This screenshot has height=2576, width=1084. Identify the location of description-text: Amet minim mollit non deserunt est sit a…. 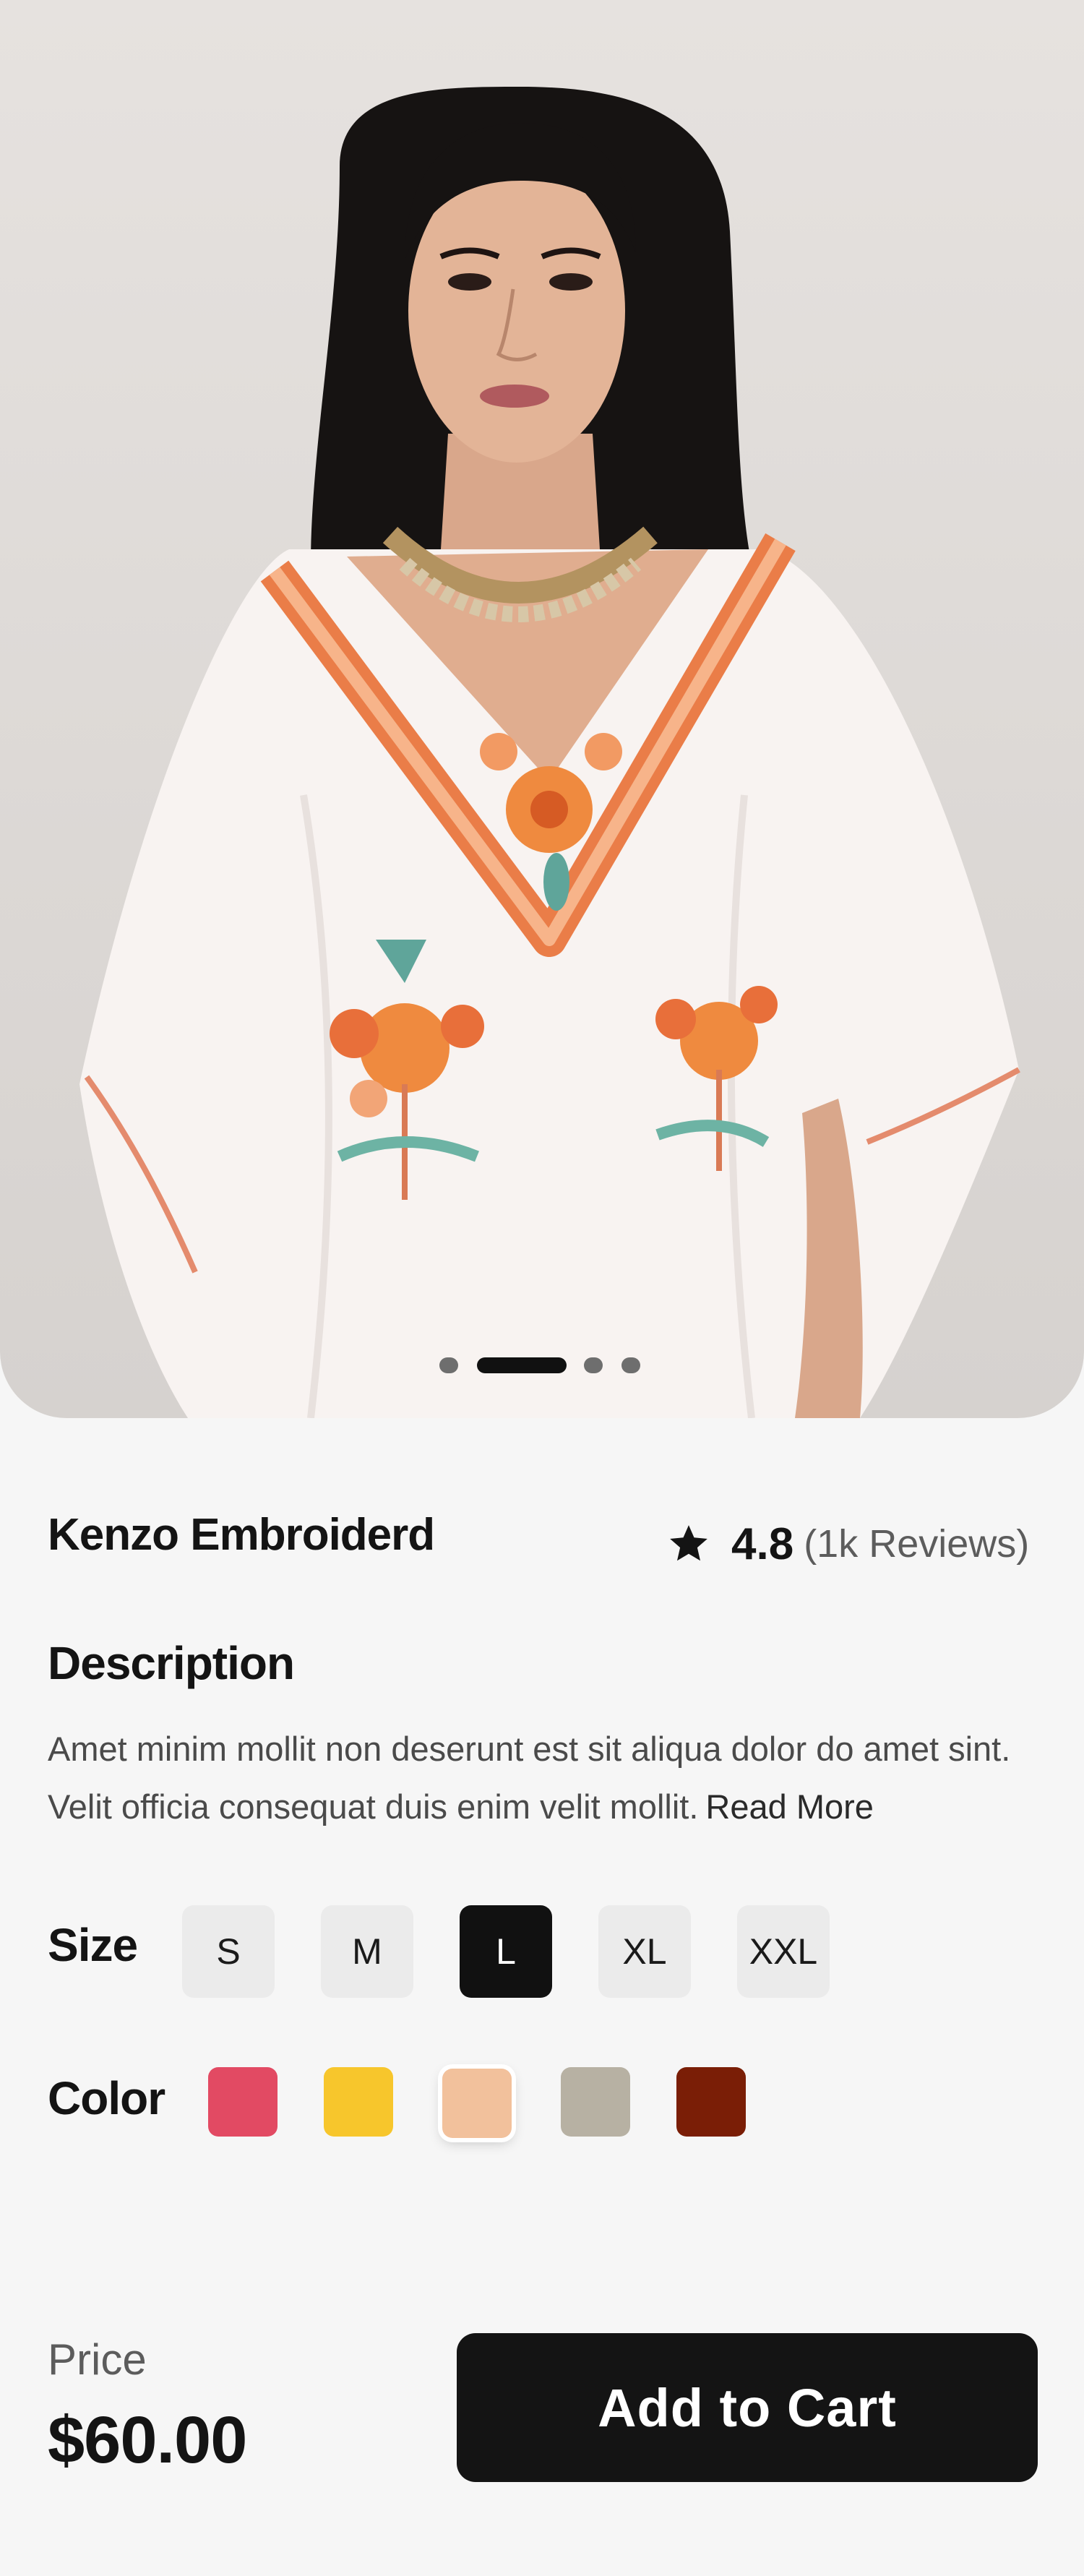
(546, 1778).